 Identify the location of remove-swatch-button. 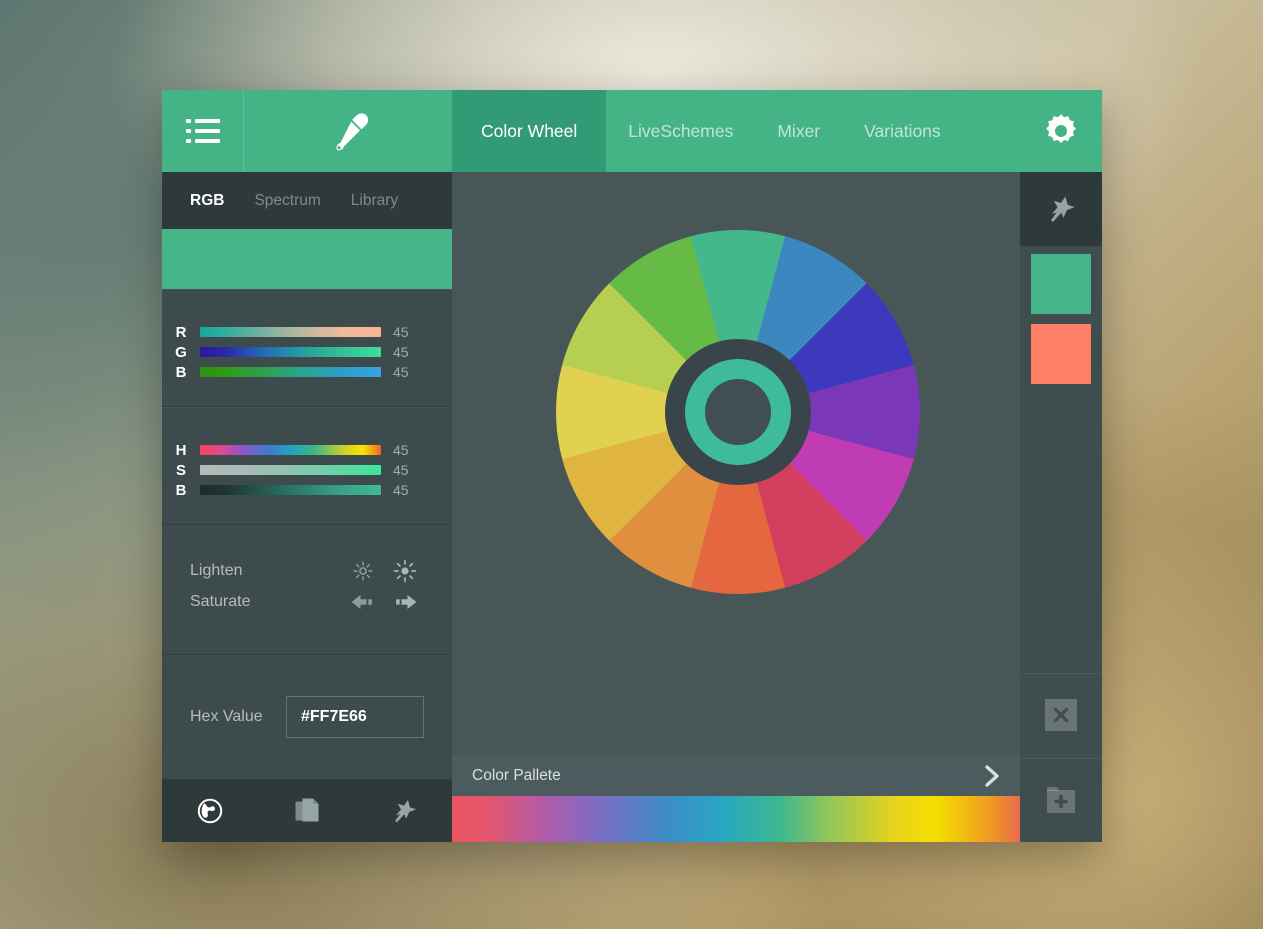
(1061, 715).